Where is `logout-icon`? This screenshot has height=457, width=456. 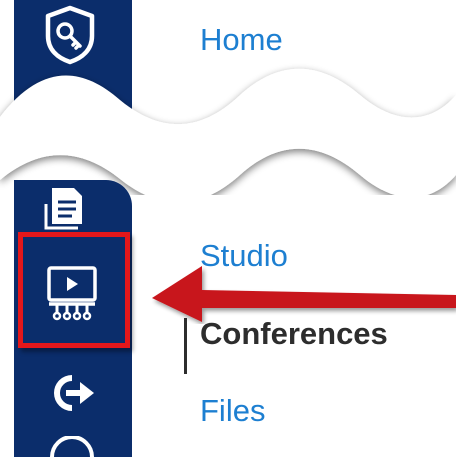
logout-icon is located at coordinates (72, 393).